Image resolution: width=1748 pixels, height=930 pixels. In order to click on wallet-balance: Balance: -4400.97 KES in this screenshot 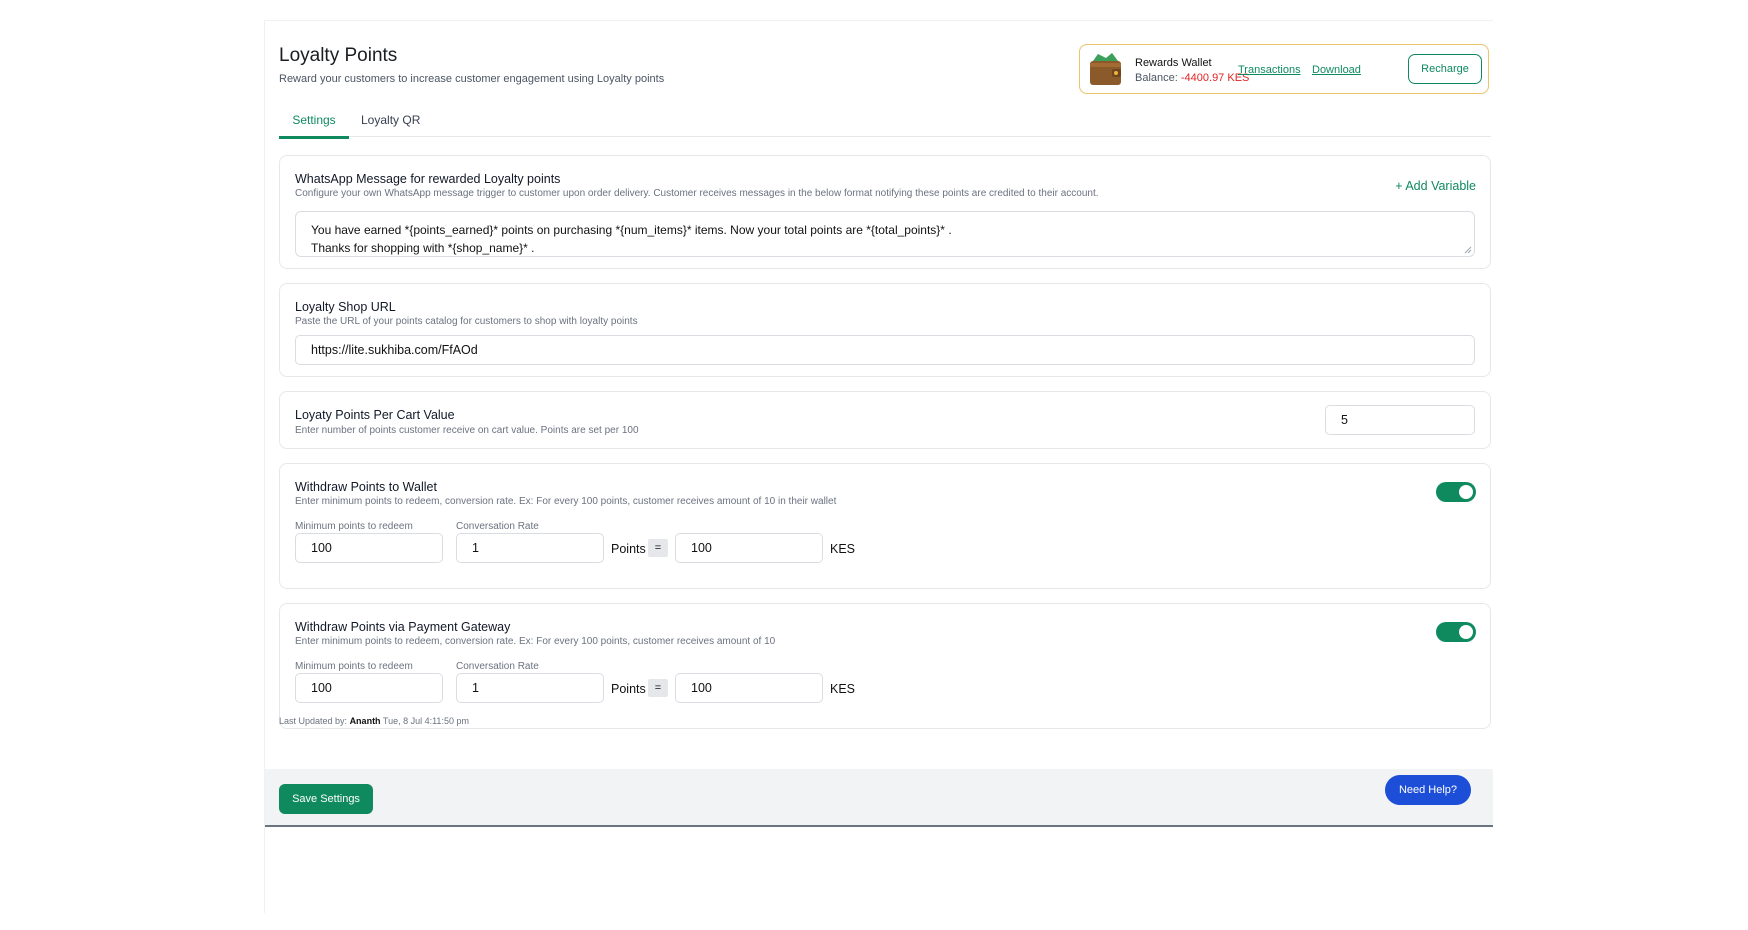, I will do `click(1192, 78)`.